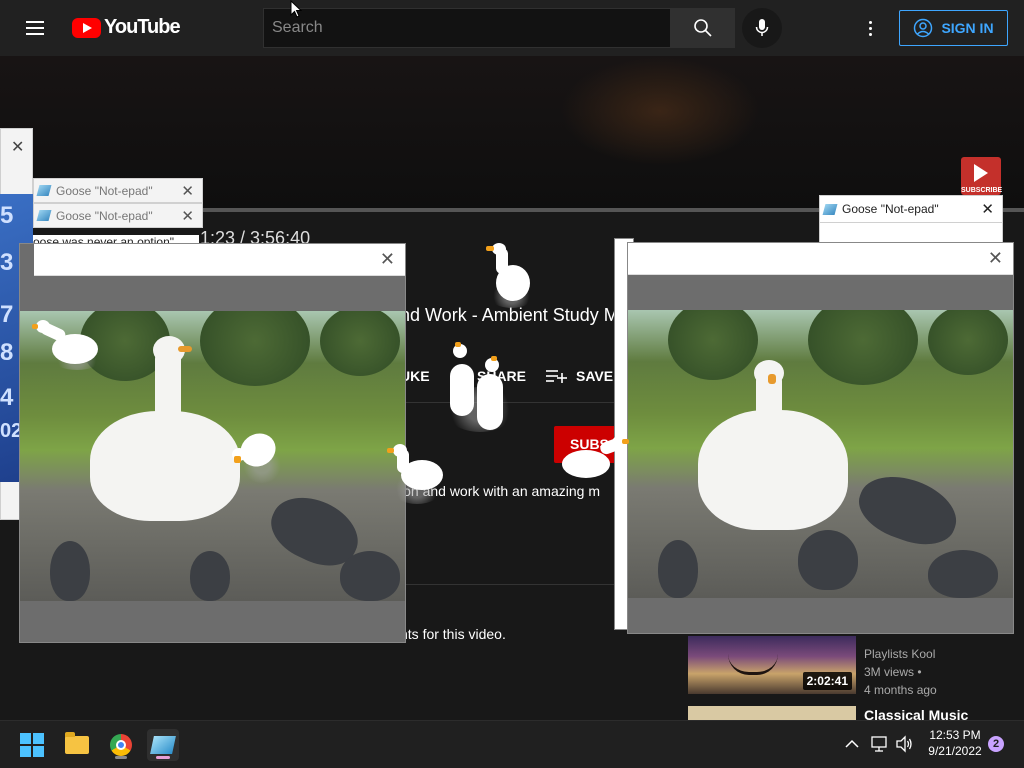 Image resolution: width=1024 pixels, height=768 pixels. I want to click on chevron-up-icon, so click(852, 744).